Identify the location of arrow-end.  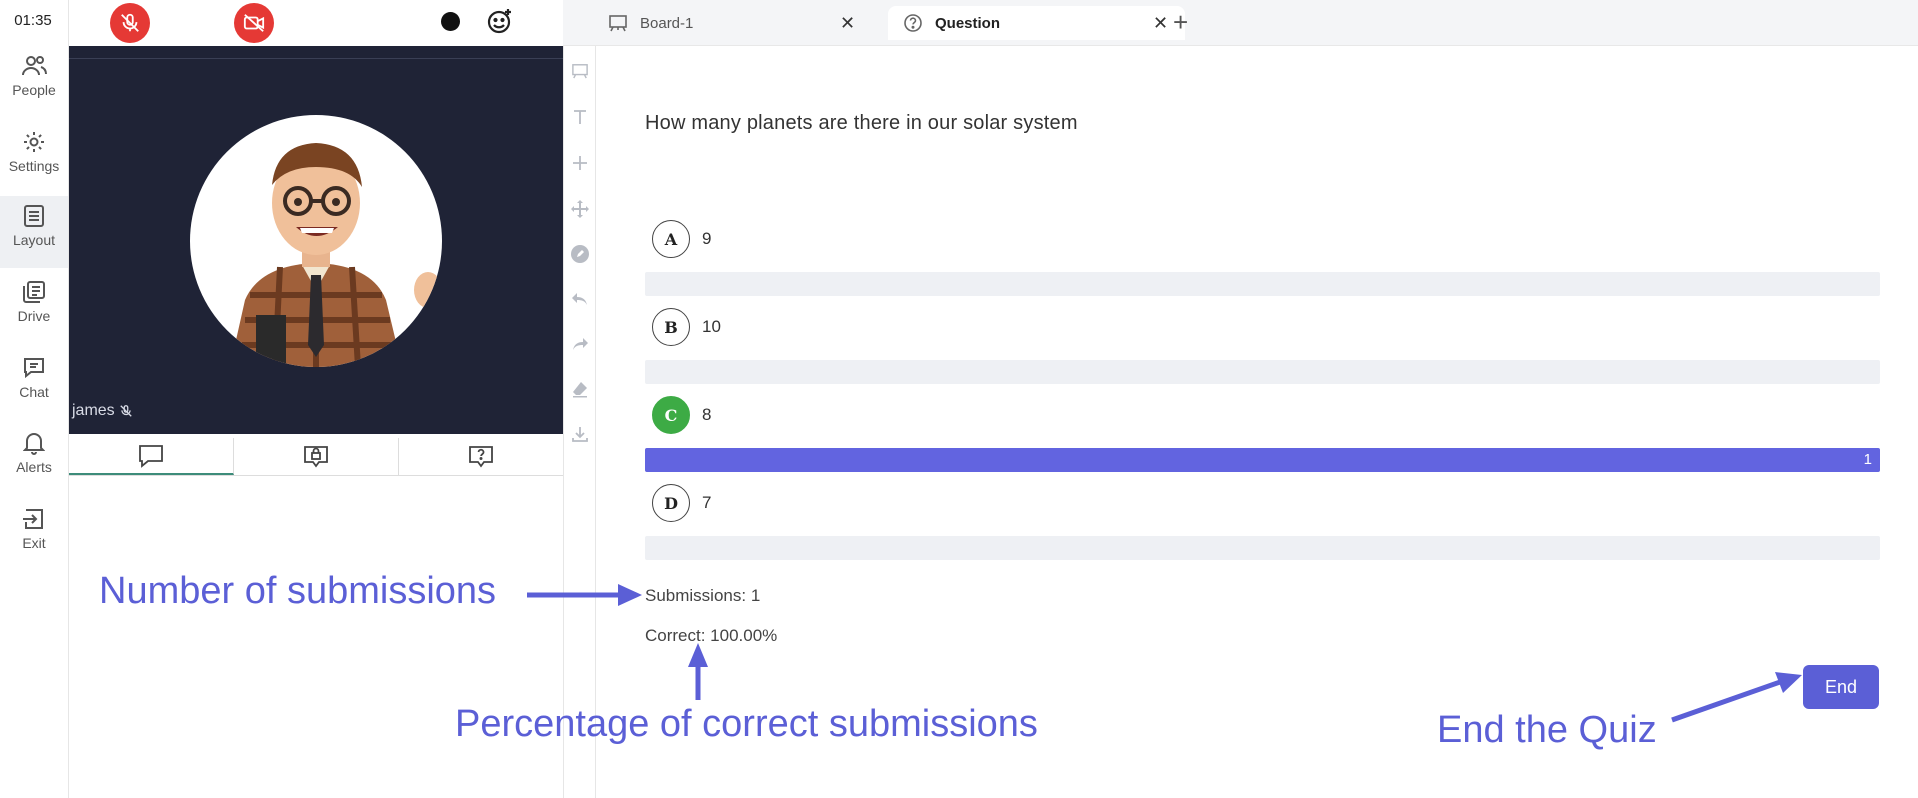
(1726, 701).